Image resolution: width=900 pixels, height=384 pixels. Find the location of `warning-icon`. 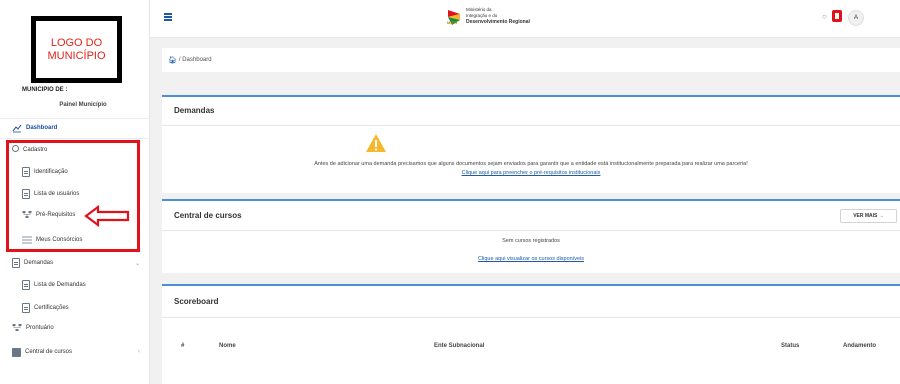

warning-icon is located at coordinates (376, 143).